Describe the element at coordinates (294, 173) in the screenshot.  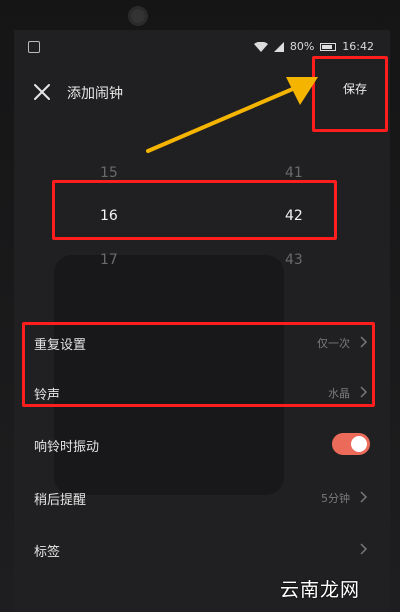
I see `minute-prev: 41` at that location.